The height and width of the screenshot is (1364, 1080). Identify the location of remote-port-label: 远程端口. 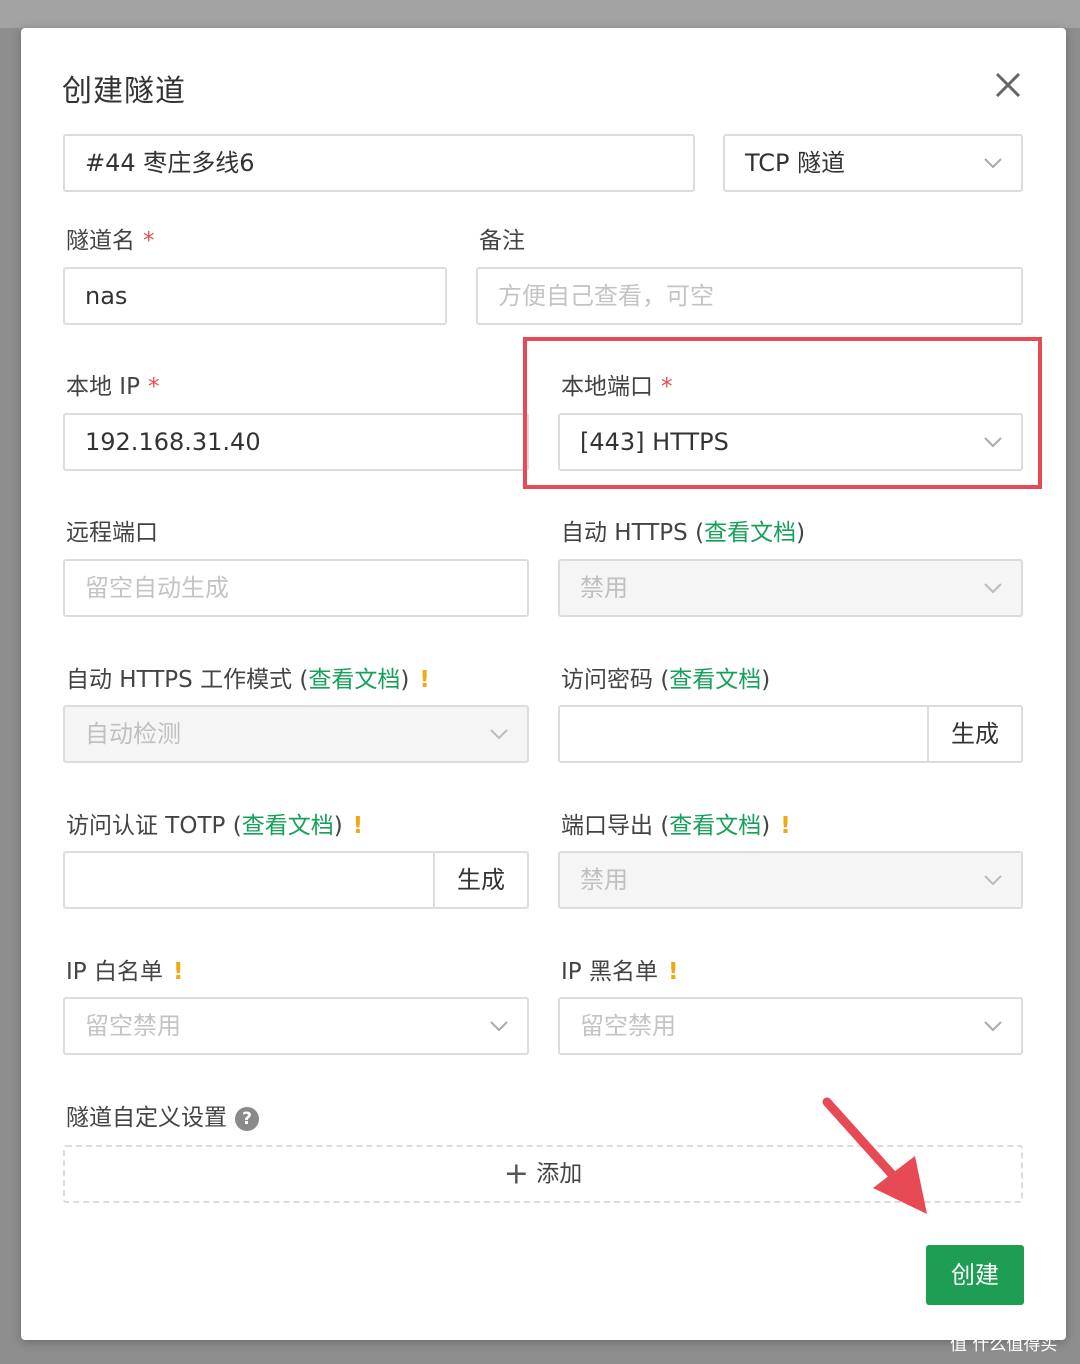
(112, 533).